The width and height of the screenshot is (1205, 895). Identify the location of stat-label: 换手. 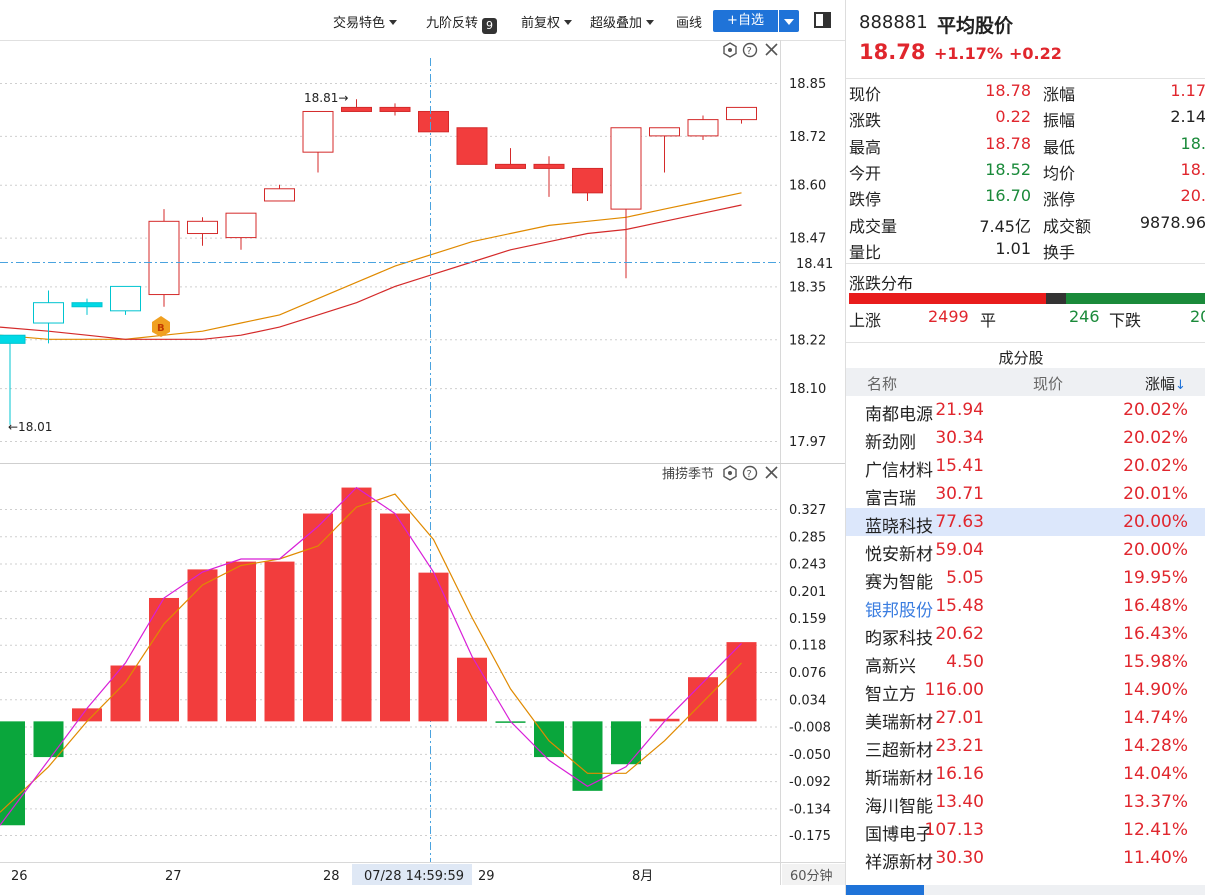
(1059, 252).